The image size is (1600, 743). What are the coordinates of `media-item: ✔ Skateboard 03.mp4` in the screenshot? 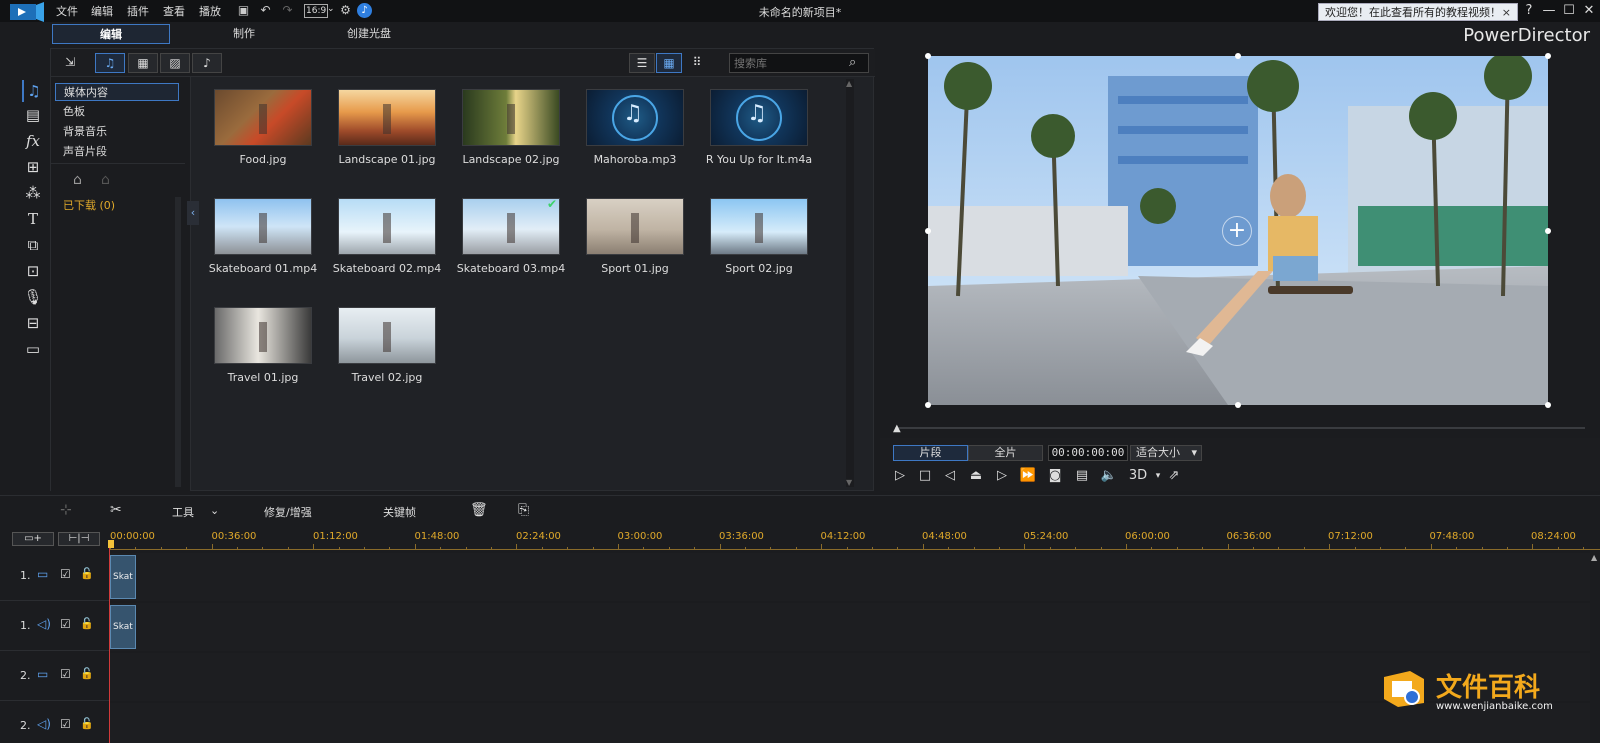 It's located at (511, 239).